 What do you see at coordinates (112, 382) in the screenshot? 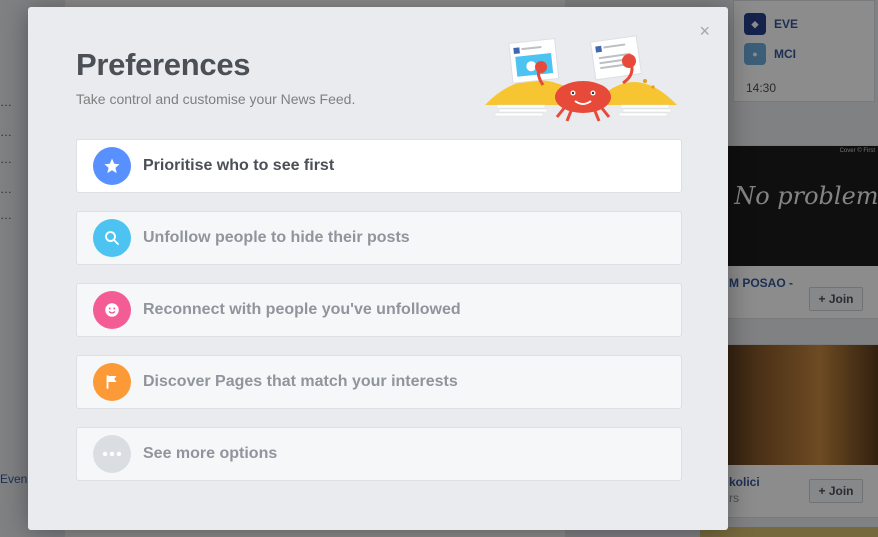
I see `flag-icon` at bounding box center [112, 382].